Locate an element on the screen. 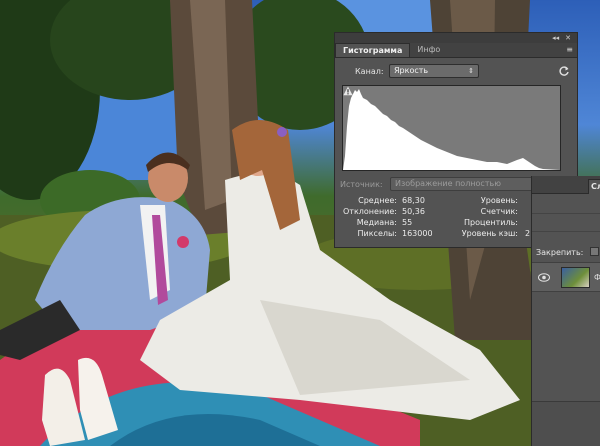 The height and width of the screenshot is (446, 600). lock-label: Закрепить: is located at coordinates (560, 252).